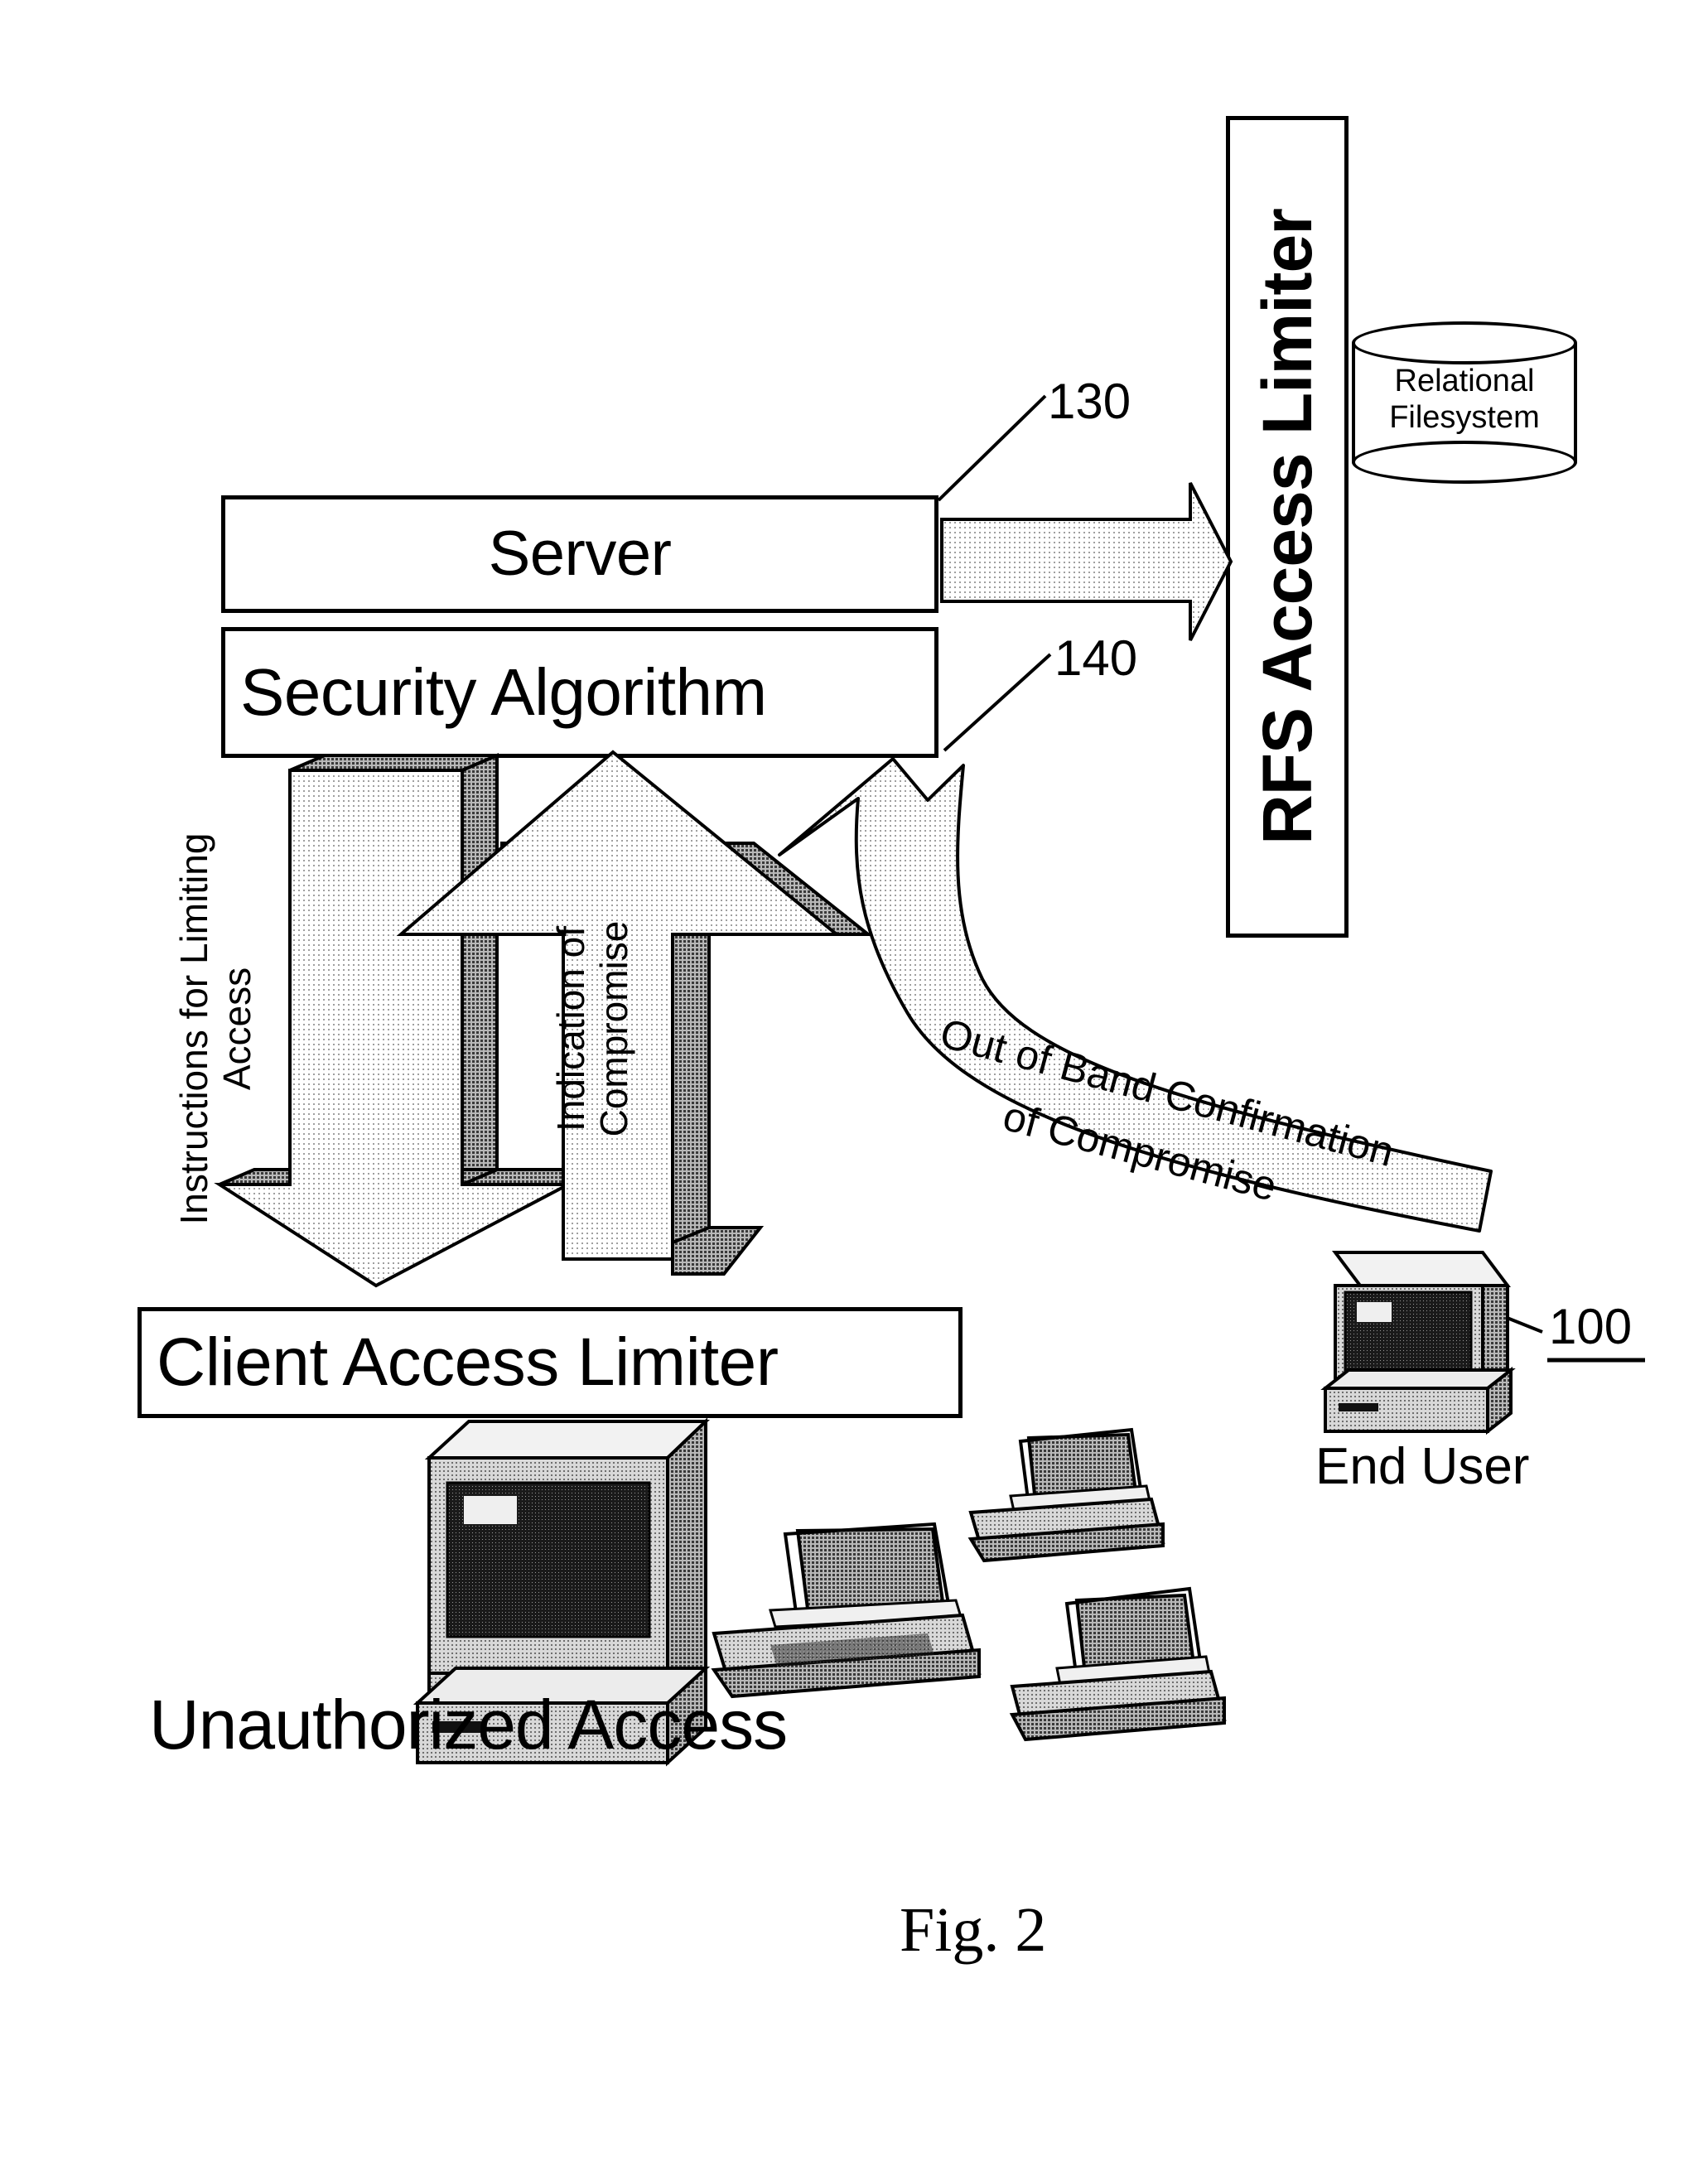 This screenshot has height=2176, width=1708. Describe the element at coordinates (846, 1610) in the screenshot. I see `laptop-front` at that location.